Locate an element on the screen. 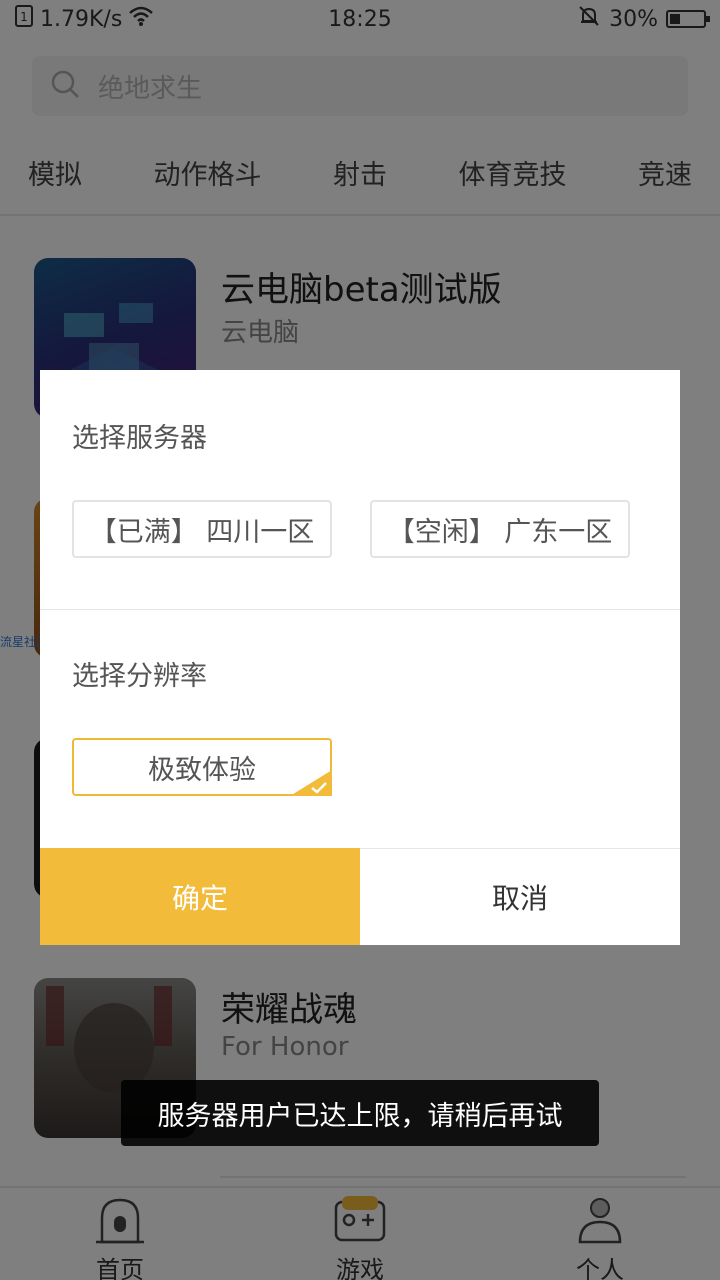 The width and height of the screenshot is (720, 1280). resolution-option-label: 极致体验 is located at coordinates (202, 770).